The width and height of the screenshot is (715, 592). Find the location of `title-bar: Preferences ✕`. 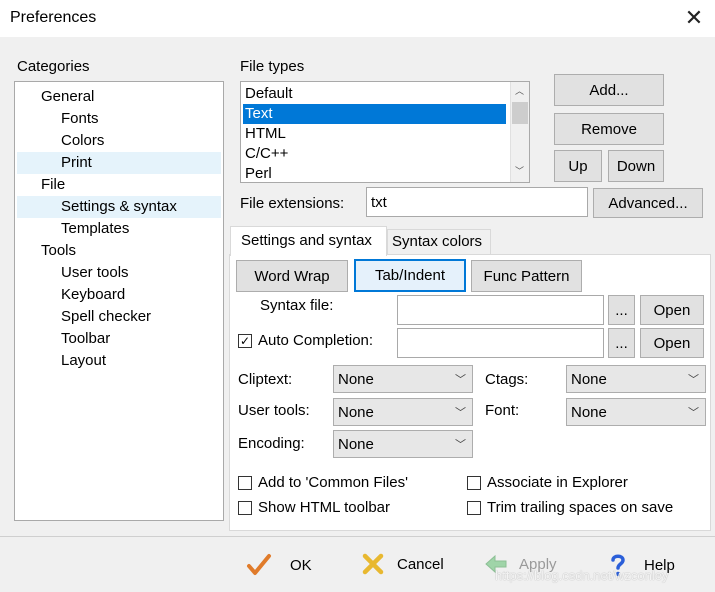

title-bar: Preferences ✕ is located at coordinates (357, 19).